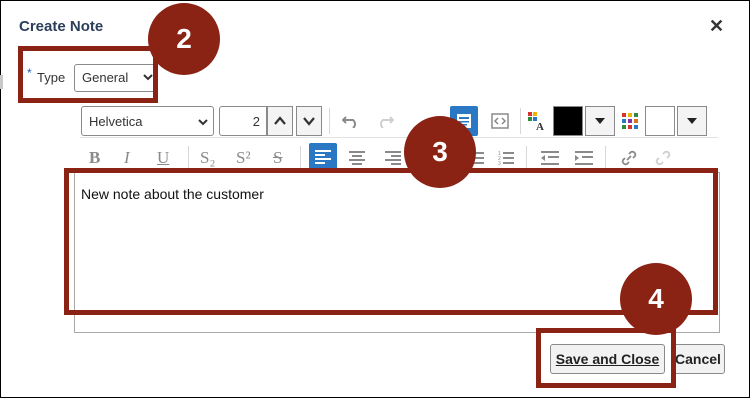 The image size is (752, 400). I want to click on align-left-icon, so click(323, 157).